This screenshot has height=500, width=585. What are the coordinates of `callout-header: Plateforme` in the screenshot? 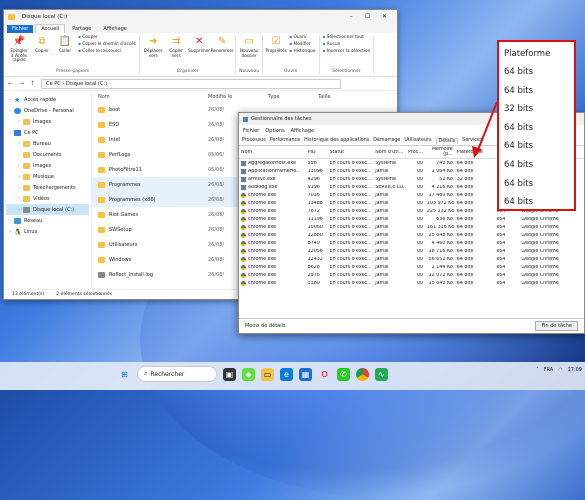 It's located at (527, 54).